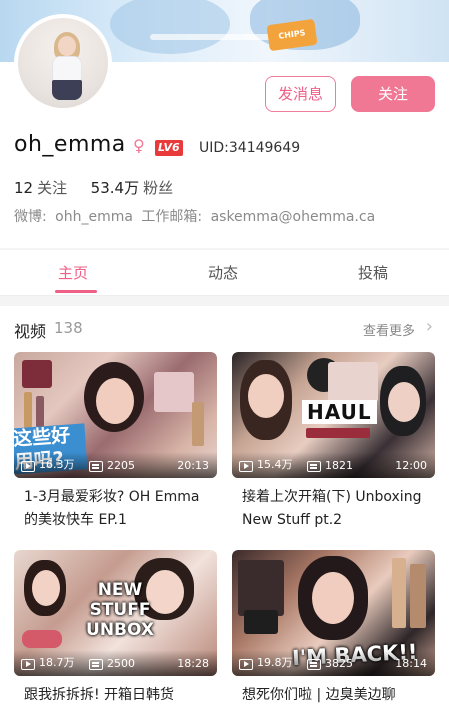  Describe the element at coordinates (275, 662) in the screenshot. I see `view-count: 19.8万` at that location.